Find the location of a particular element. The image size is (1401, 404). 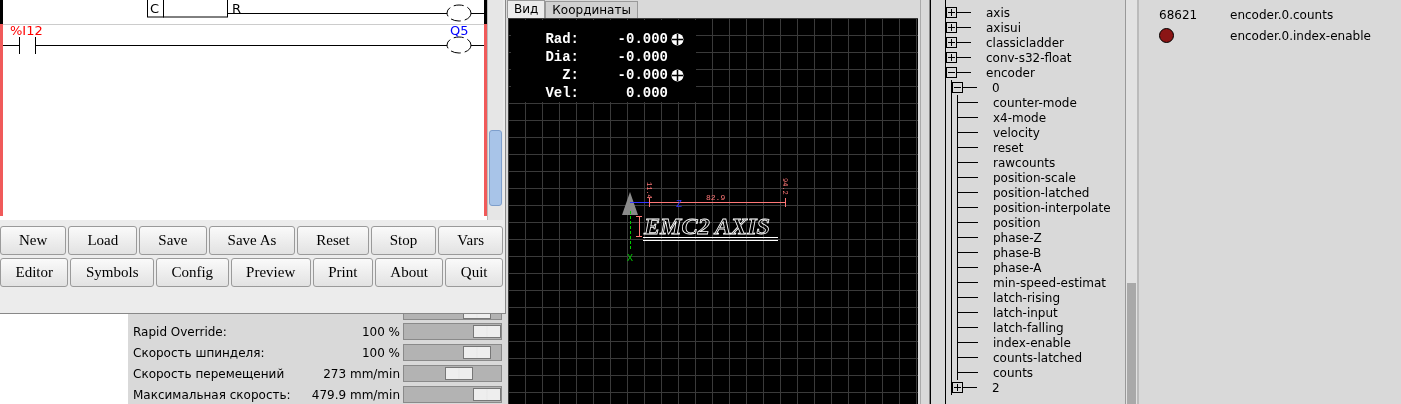

toolbar-button: Editor is located at coordinates (34, 272).